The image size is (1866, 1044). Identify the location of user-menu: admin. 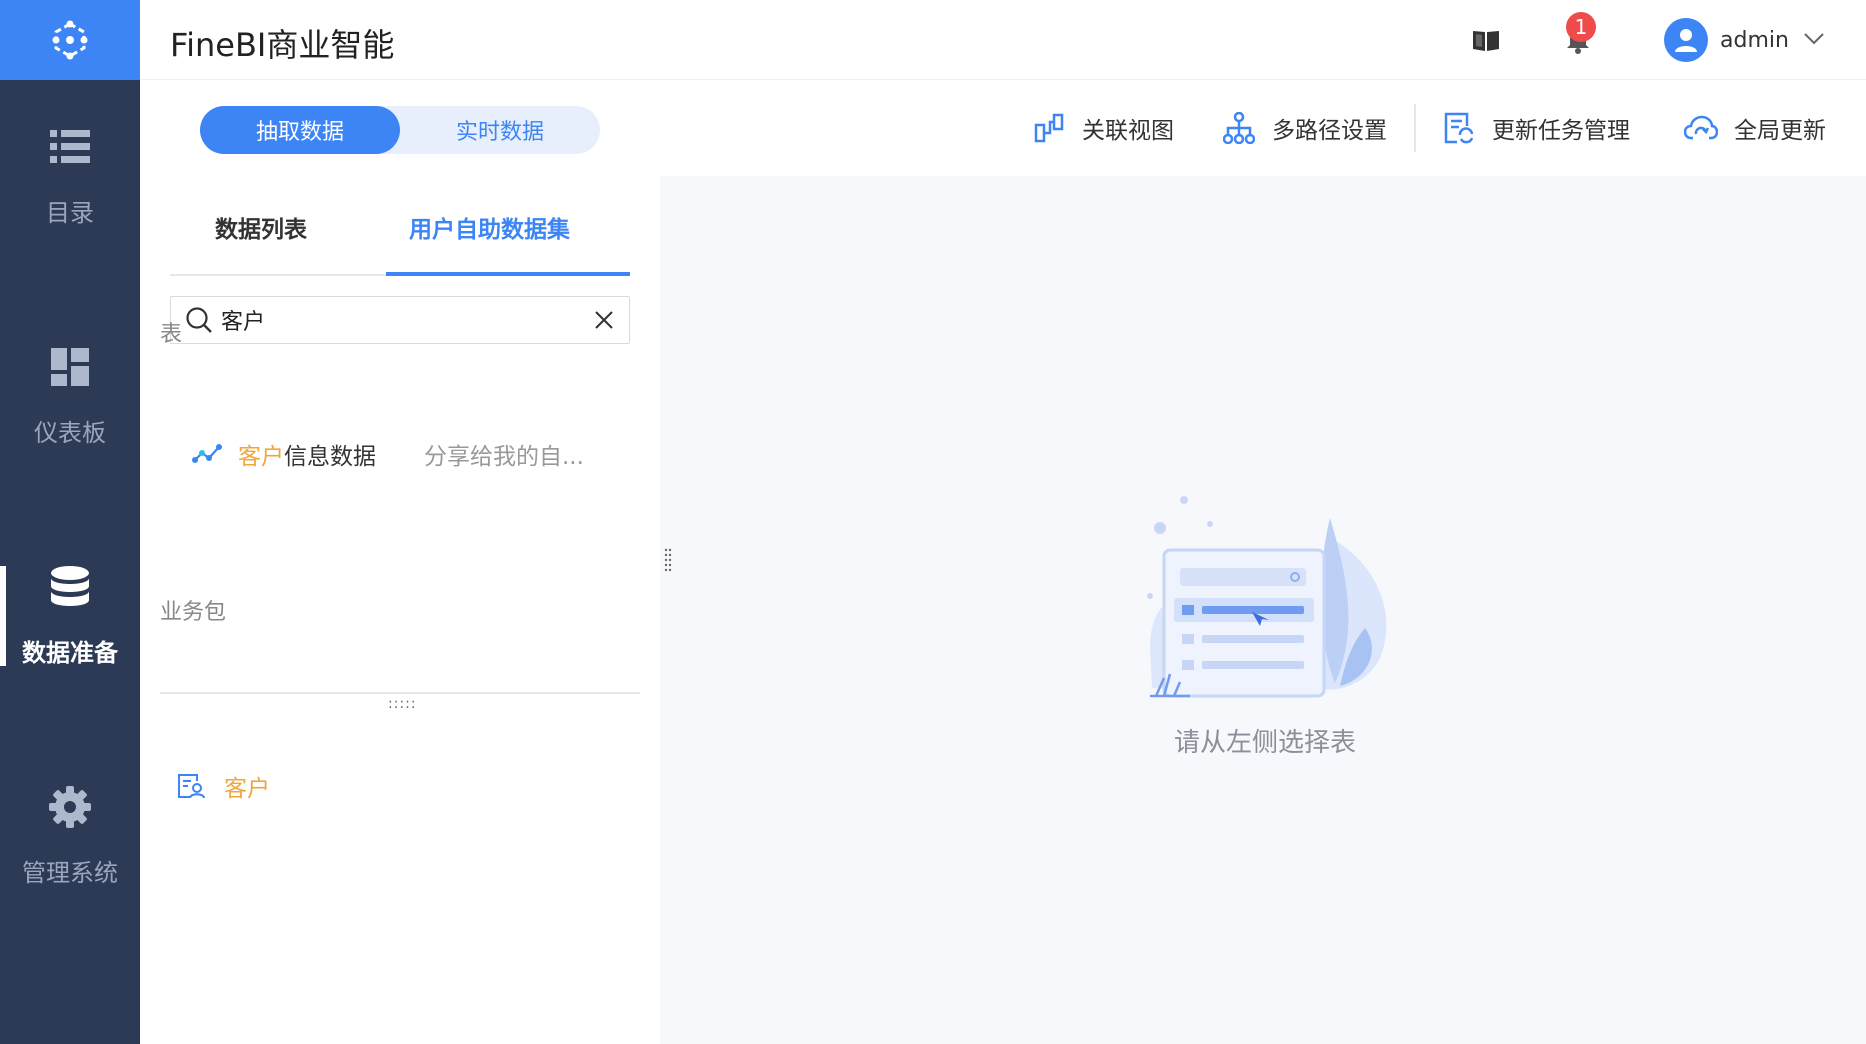
(1744, 40).